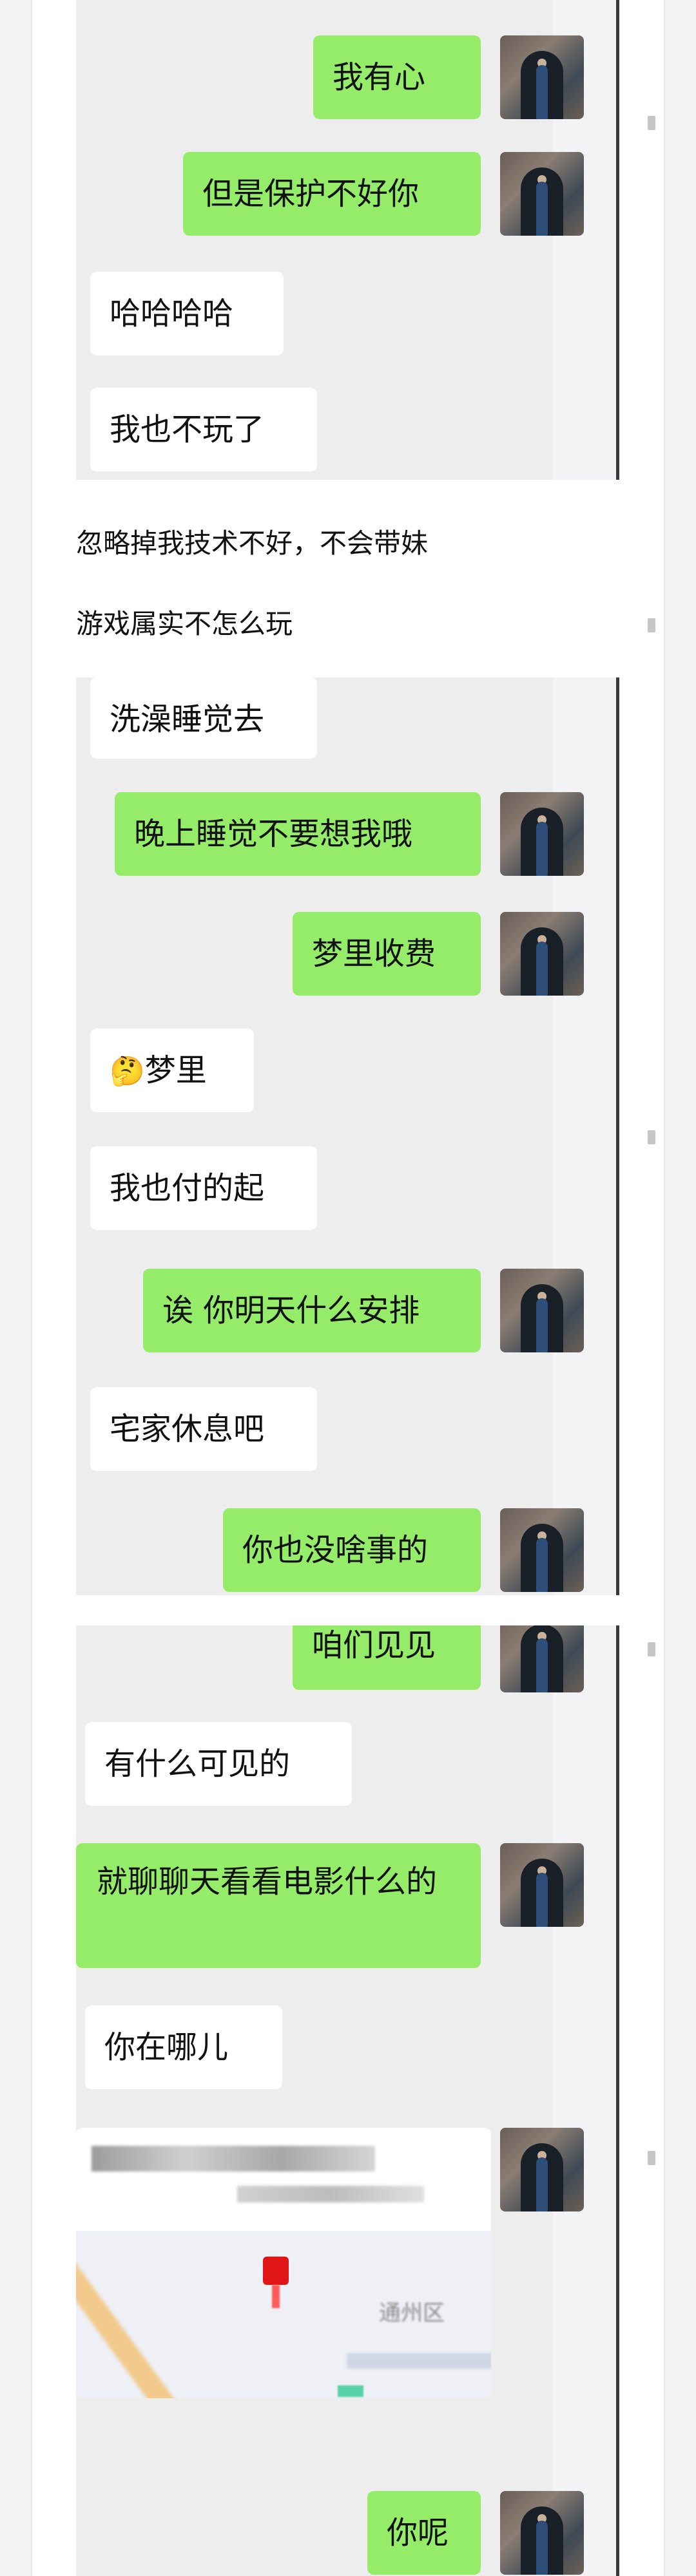 The image size is (696, 2576). What do you see at coordinates (187, 313) in the screenshot?
I see `message-bubble-incoming: 哈哈哈哈` at bounding box center [187, 313].